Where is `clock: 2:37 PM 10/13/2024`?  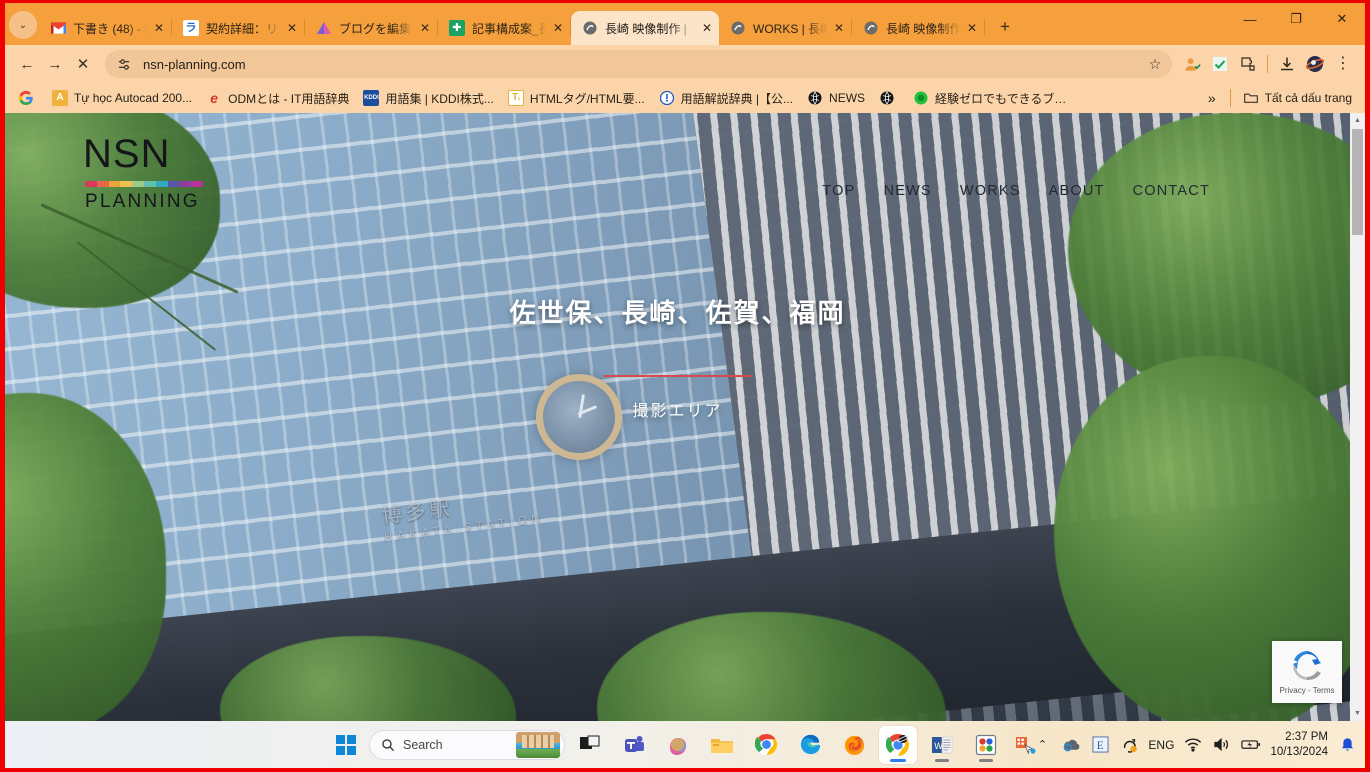 clock: 2:37 PM 10/13/2024 is located at coordinates (1299, 744).